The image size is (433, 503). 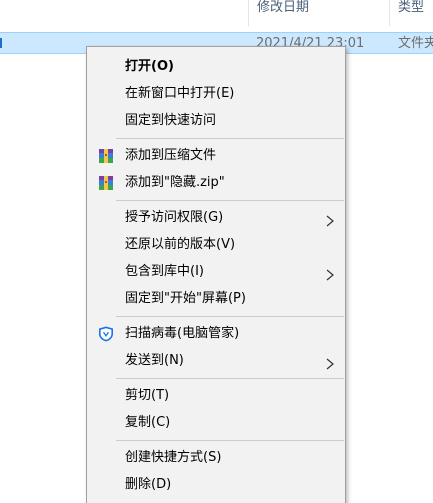 What do you see at coordinates (185, 298) in the screenshot?
I see `menu-item-label: 固定到"开始"屏幕(P)` at bounding box center [185, 298].